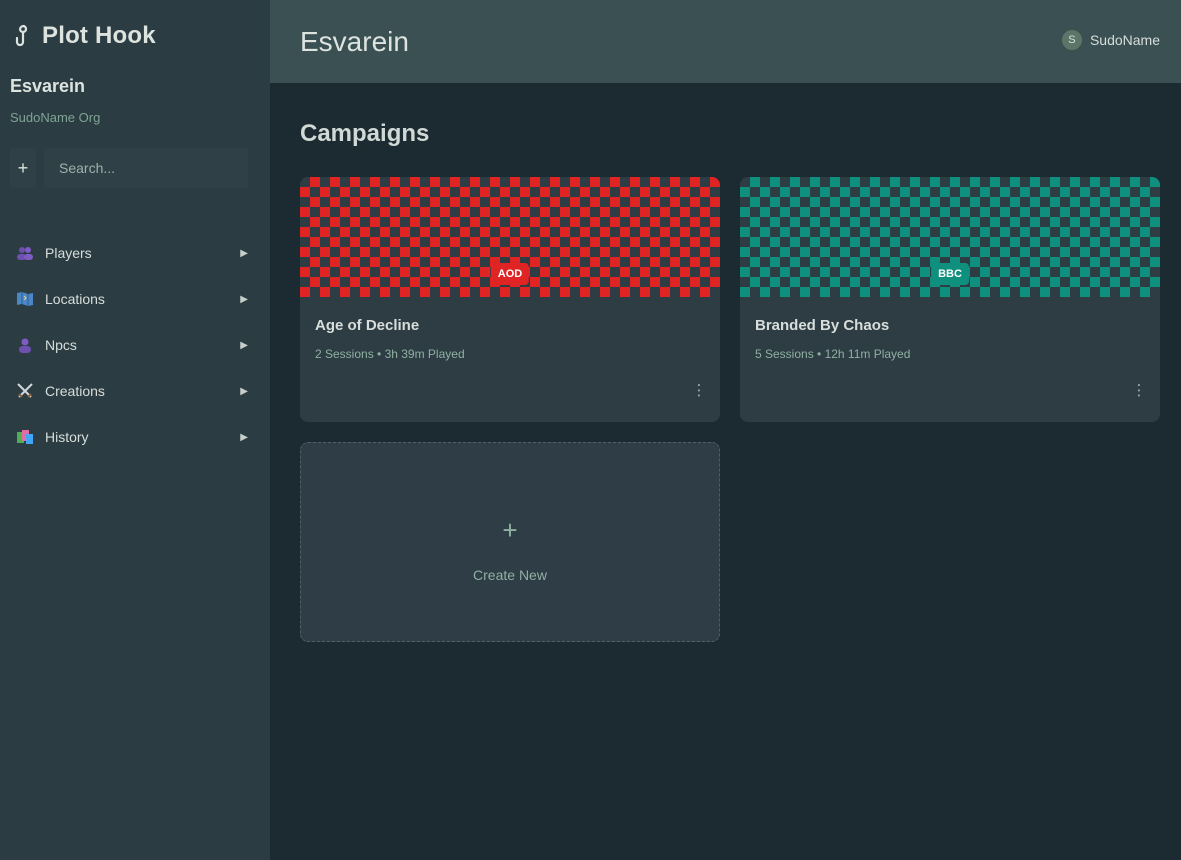 The height and width of the screenshot is (860, 1181). I want to click on user-menu: S SudoName, so click(1110, 40).